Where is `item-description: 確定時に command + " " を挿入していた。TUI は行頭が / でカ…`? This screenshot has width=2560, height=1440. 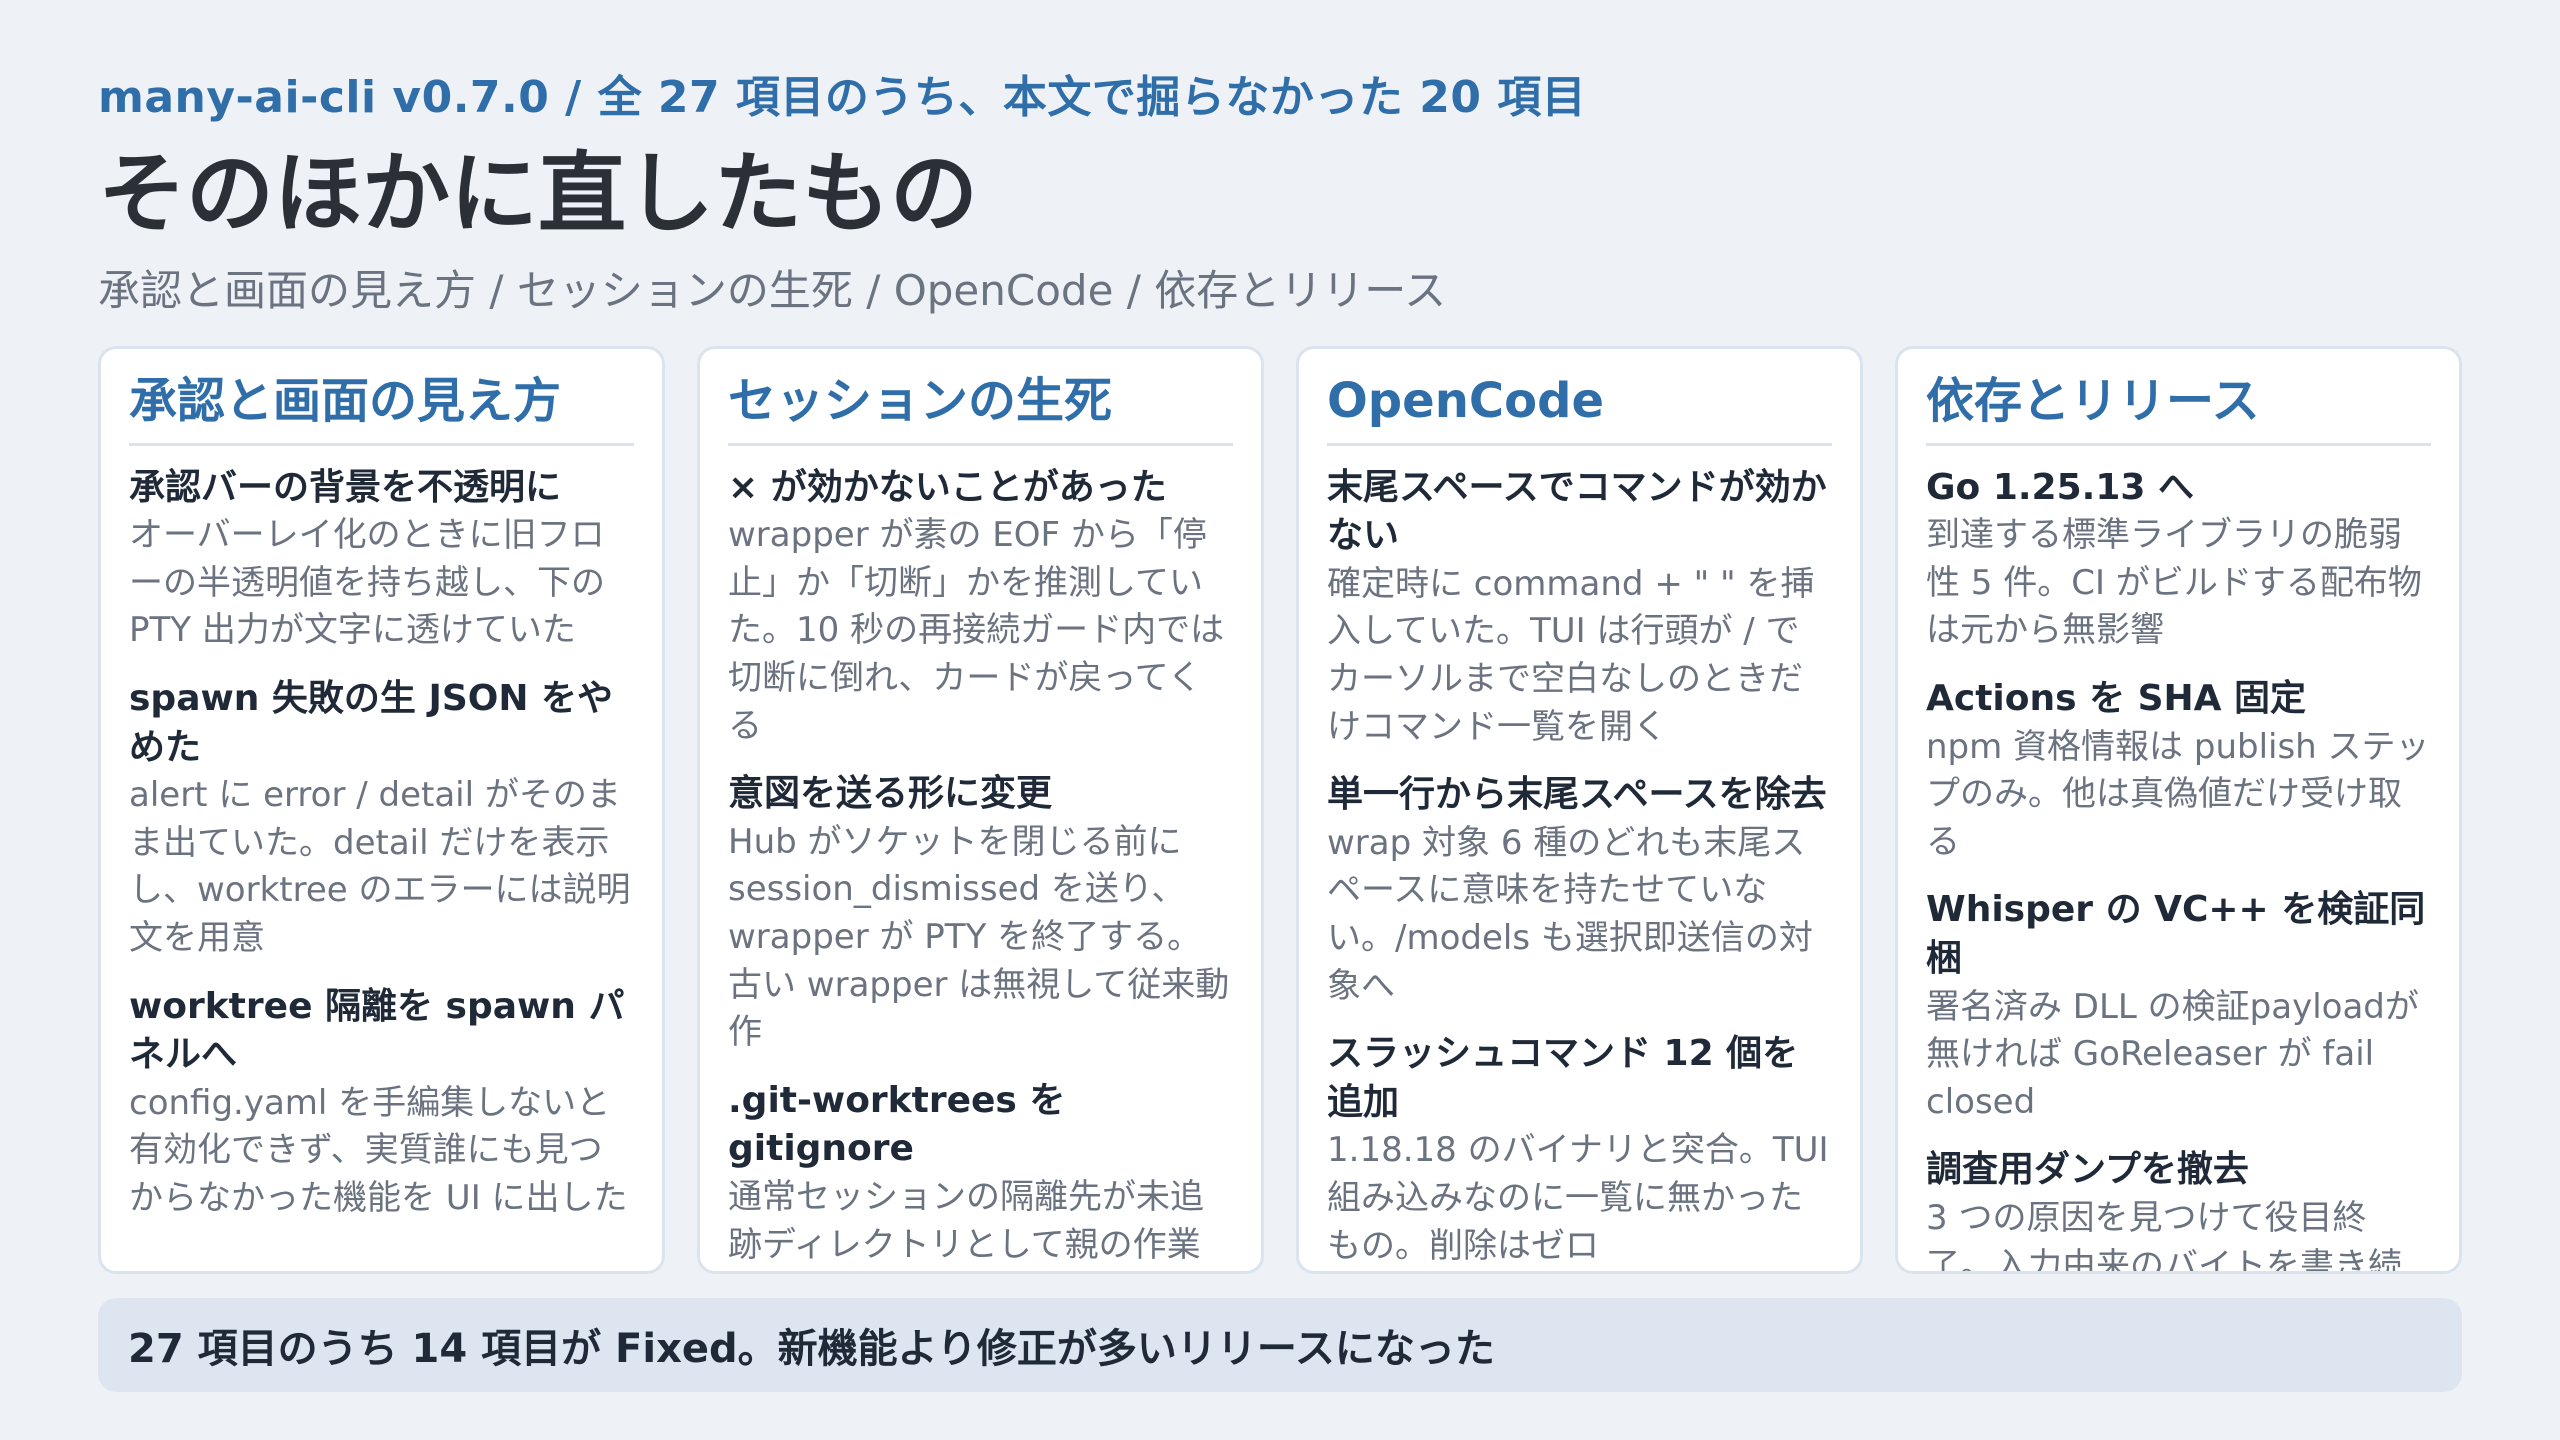 item-description: 確定時に command + " " を挿入していた。TUI は行頭が / でカ… is located at coordinates (1571, 655).